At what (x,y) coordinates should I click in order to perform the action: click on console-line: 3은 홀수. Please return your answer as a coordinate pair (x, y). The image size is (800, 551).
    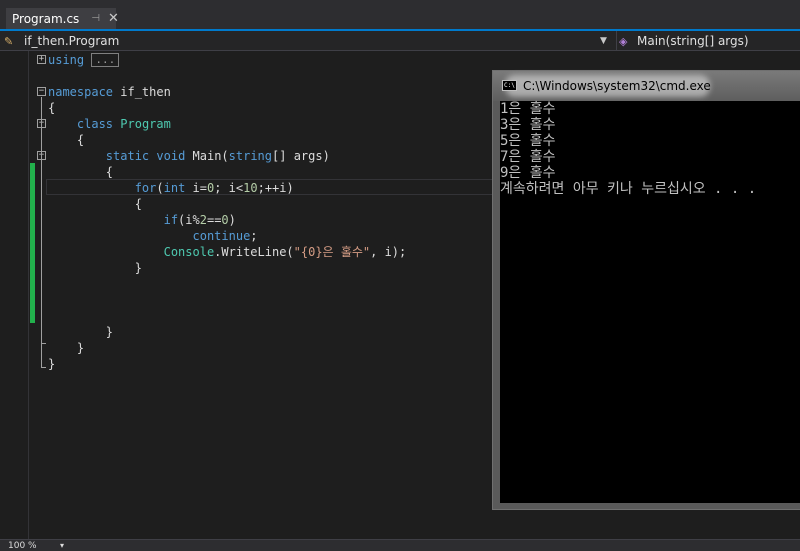
    Looking at the image, I should click on (528, 125).